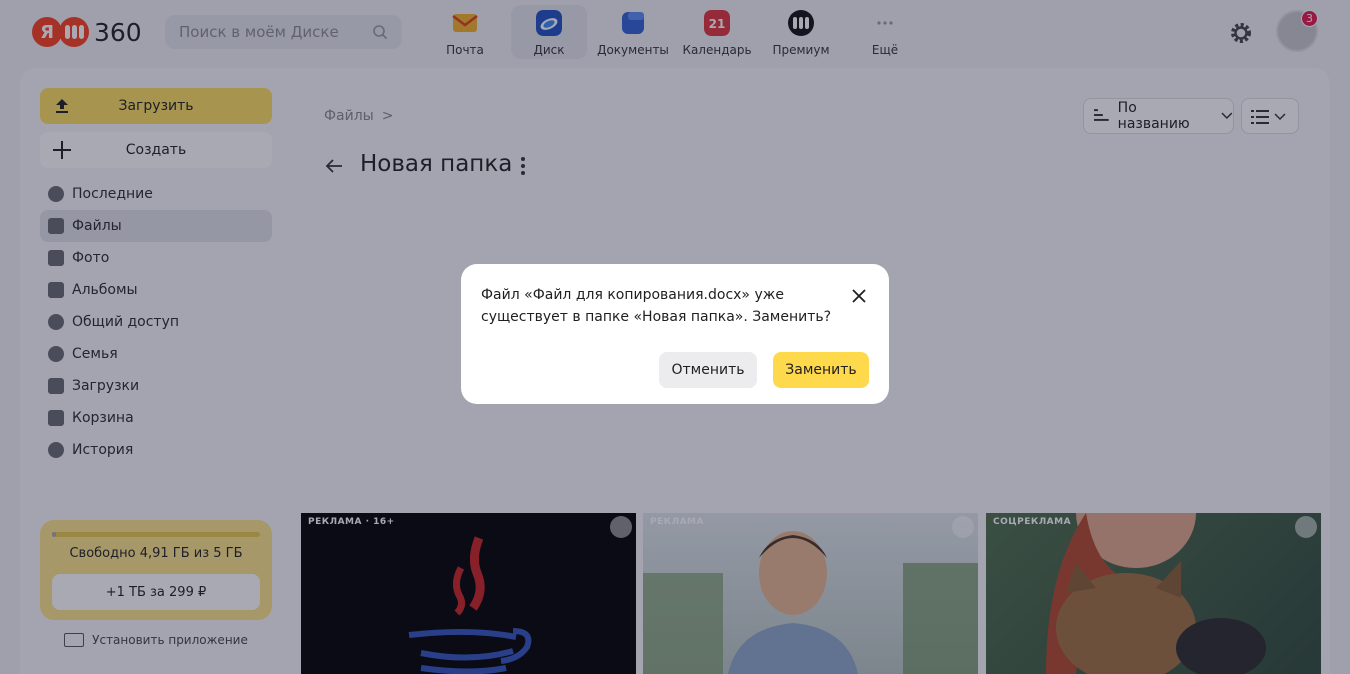 Image resolution: width=1350 pixels, height=674 pixels. Describe the element at coordinates (859, 296) in the screenshot. I see `close-icon` at that location.